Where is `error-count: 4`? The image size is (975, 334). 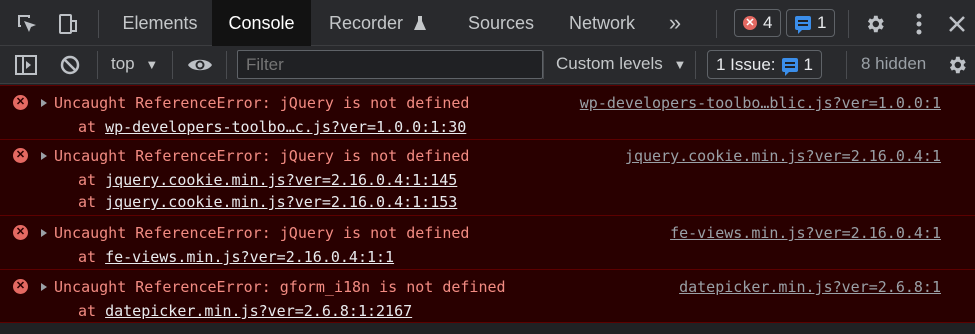 error-count: 4 is located at coordinates (768, 22).